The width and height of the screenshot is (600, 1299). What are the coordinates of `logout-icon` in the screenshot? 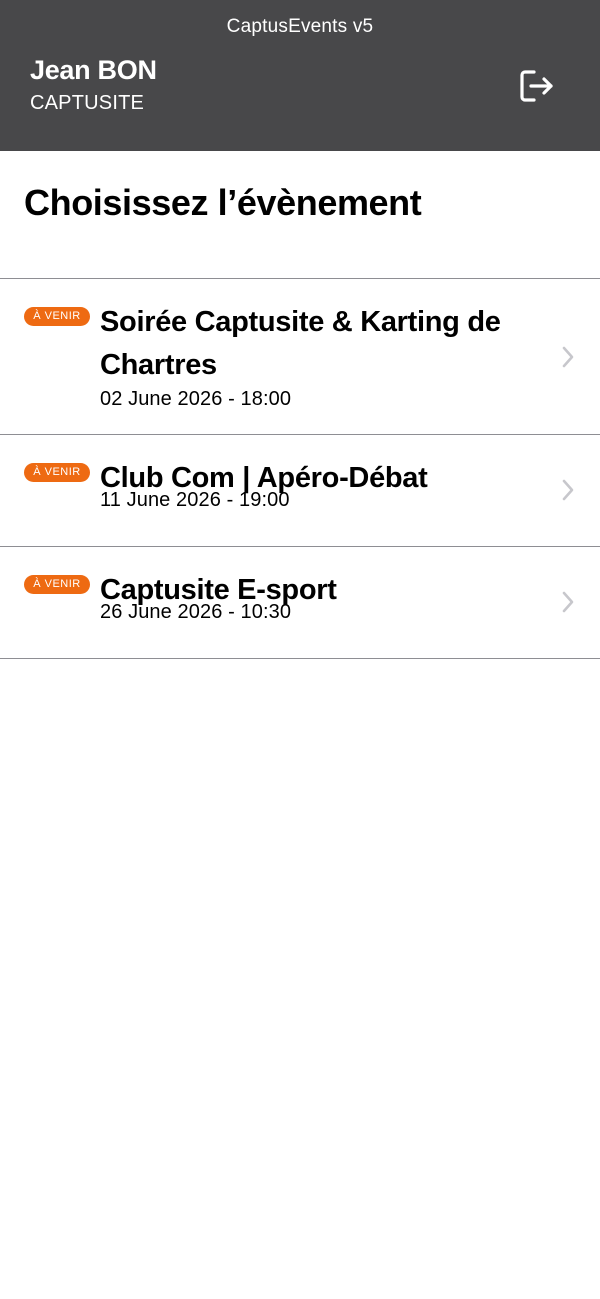 It's located at (536, 86).